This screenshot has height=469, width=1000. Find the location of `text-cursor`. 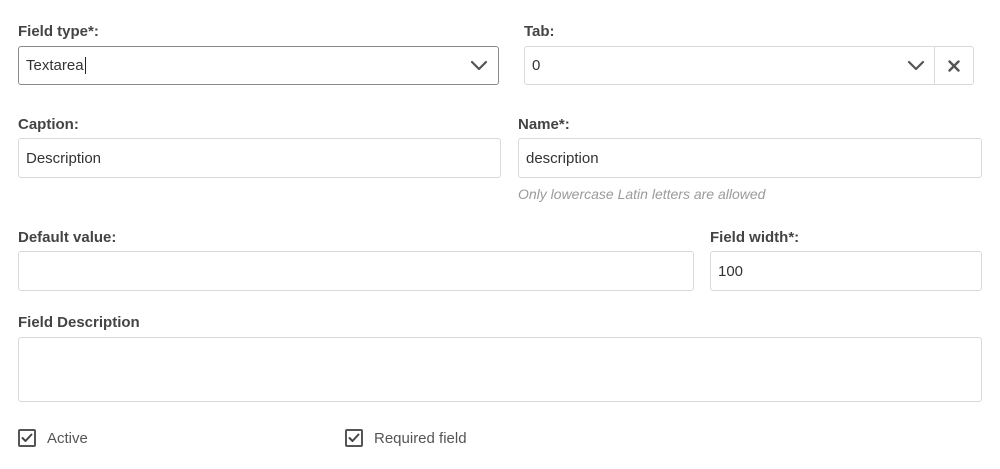

text-cursor is located at coordinates (85, 65).